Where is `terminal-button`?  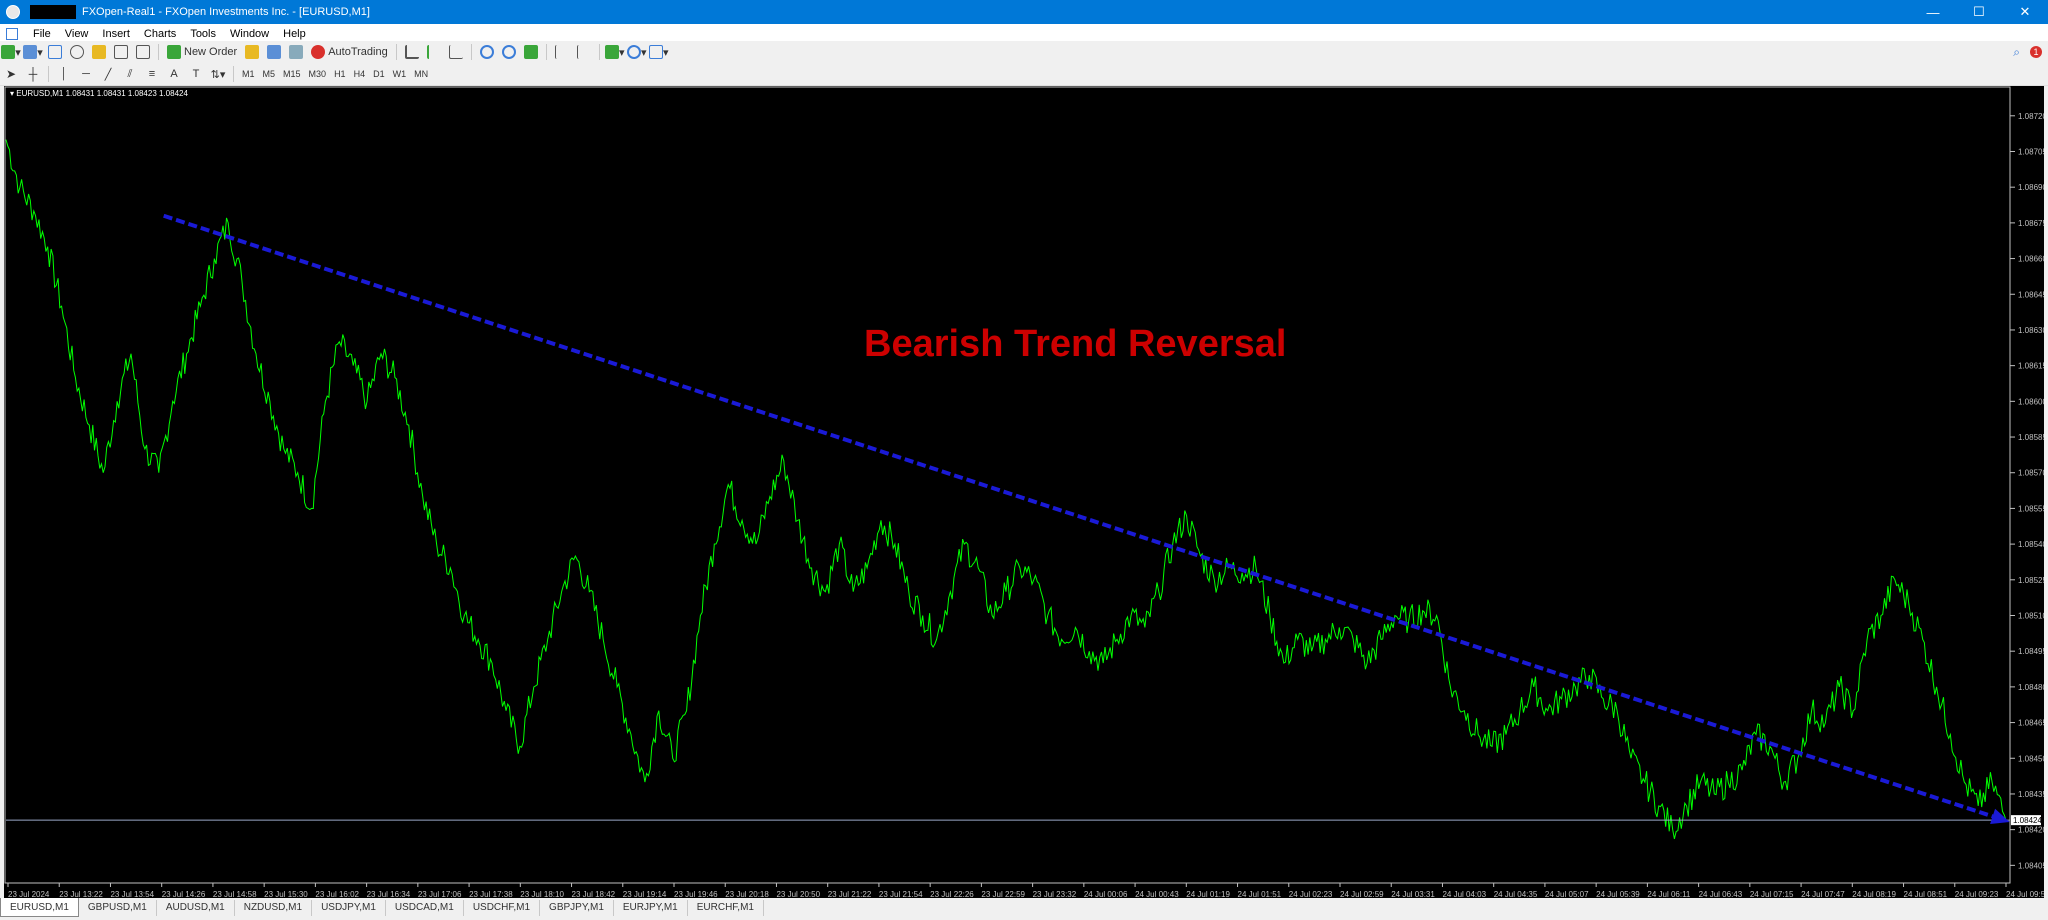 terminal-button is located at coordinates (121, 52).